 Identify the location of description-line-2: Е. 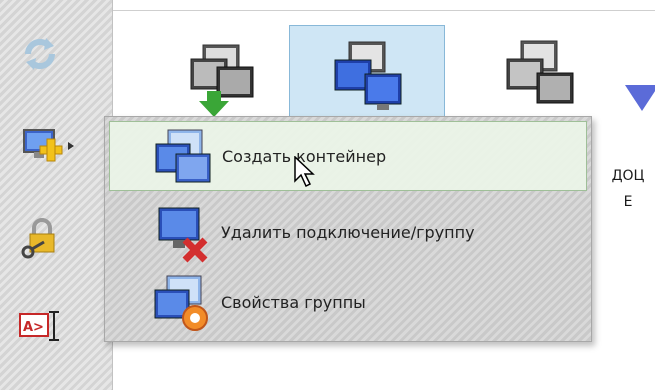
(628, 202).